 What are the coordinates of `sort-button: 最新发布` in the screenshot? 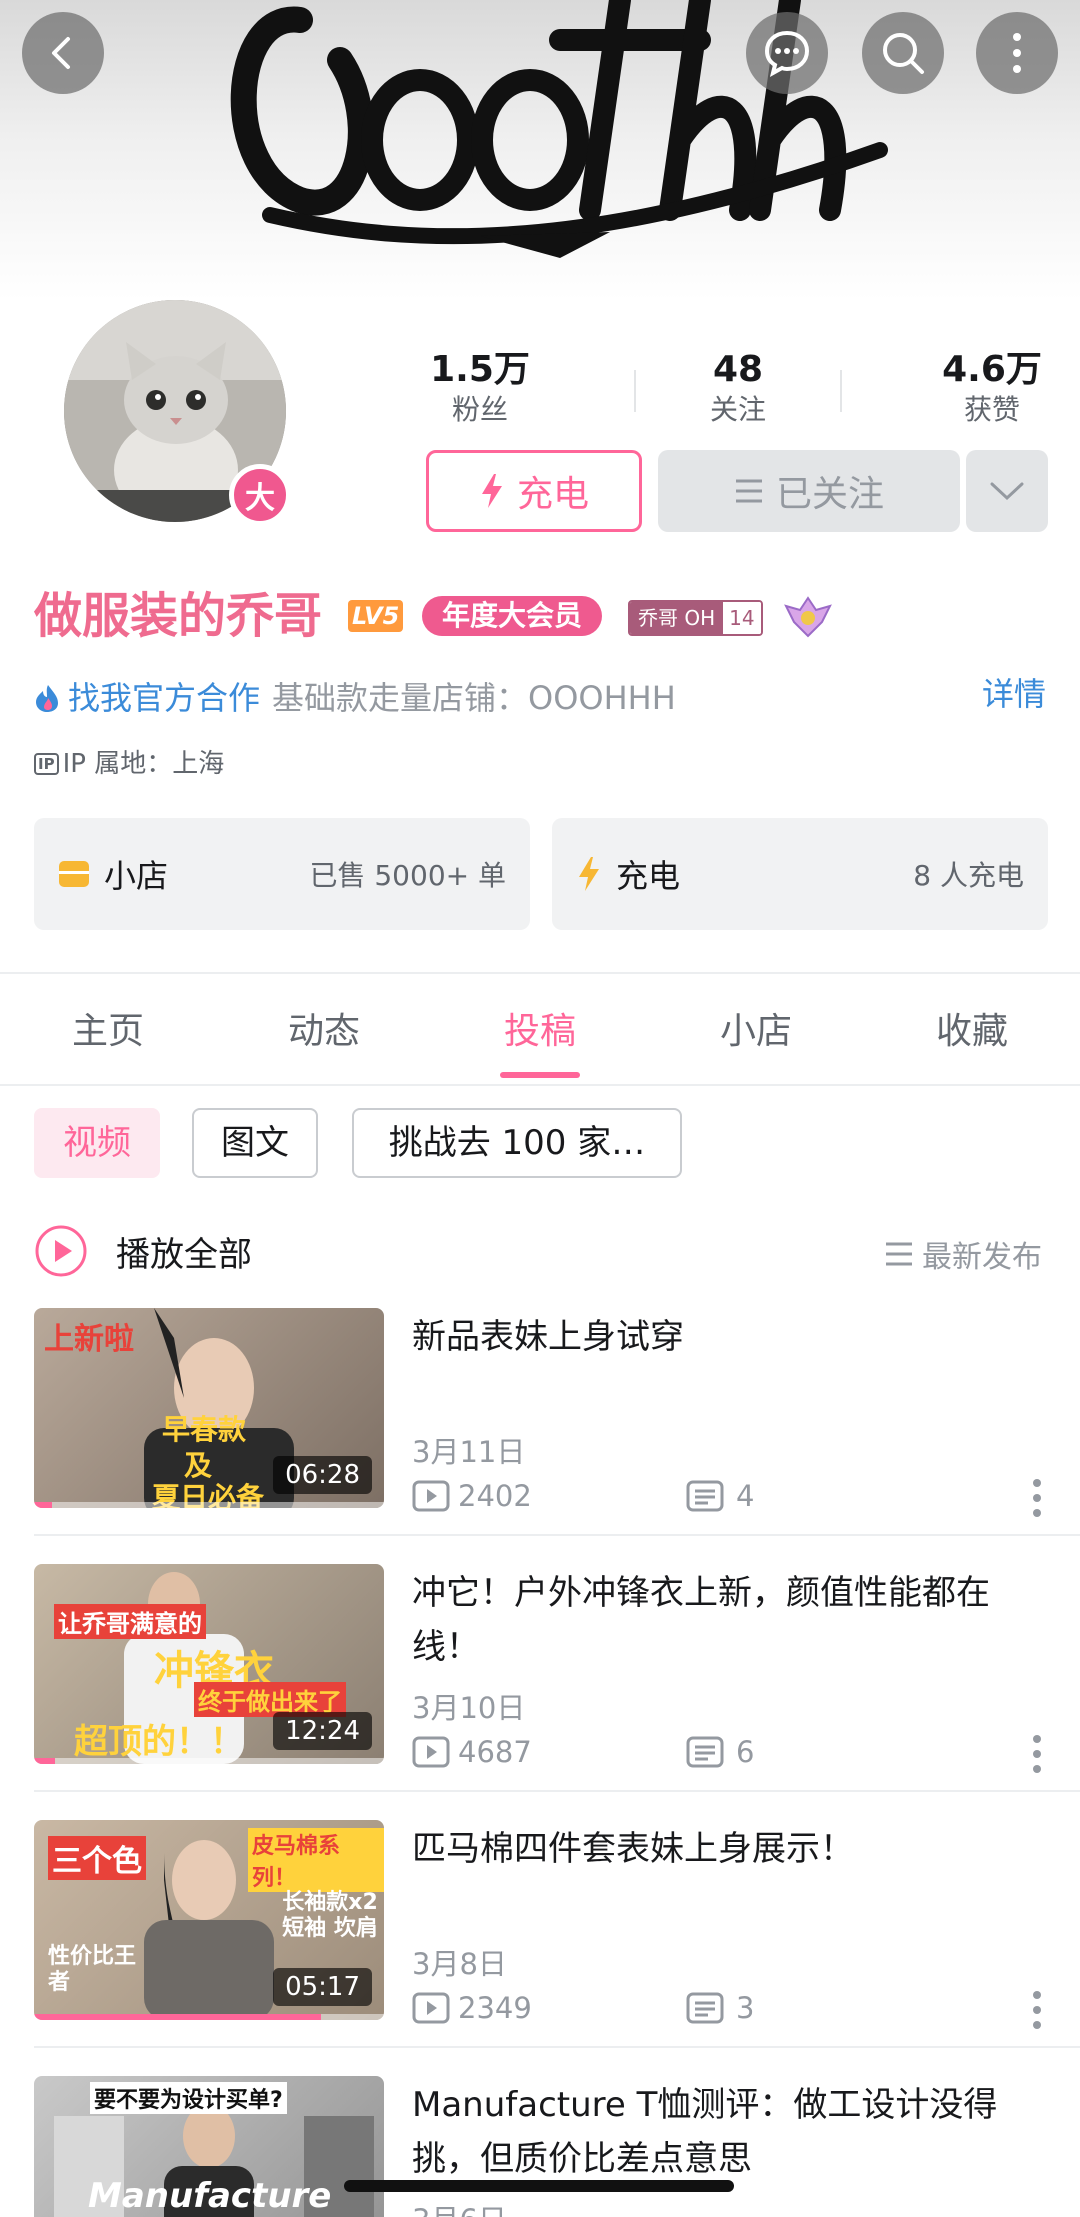 It's located at (963, 1254).